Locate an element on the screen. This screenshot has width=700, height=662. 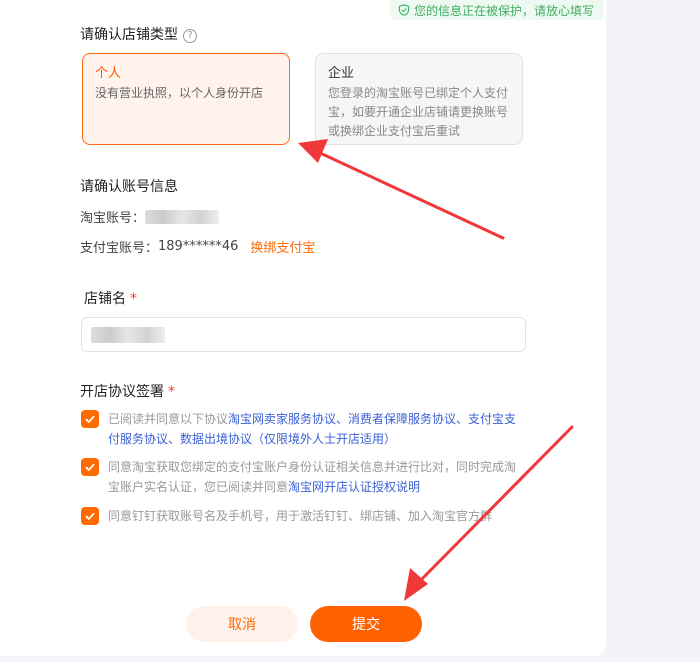
agreement-title: 开店协议签署 * is located at coordinates (127, 392).